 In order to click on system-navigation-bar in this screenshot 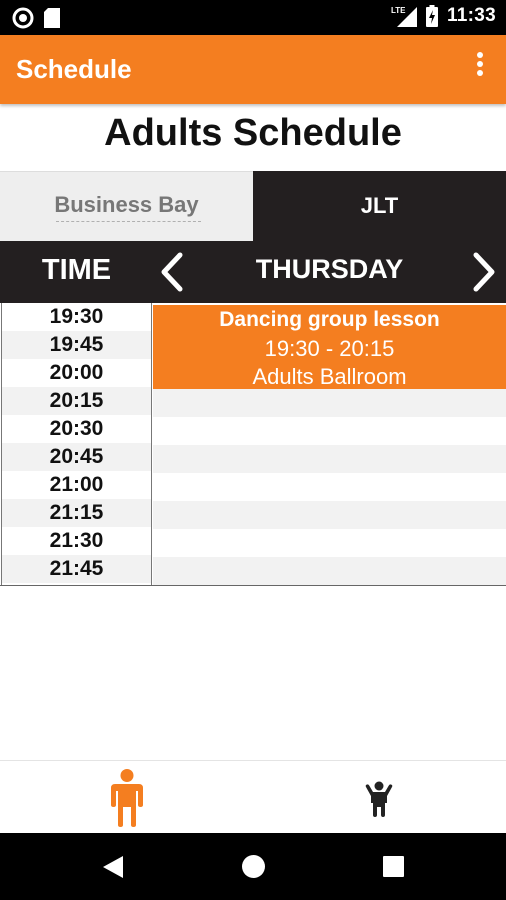, I will do `click(253, 866)`.